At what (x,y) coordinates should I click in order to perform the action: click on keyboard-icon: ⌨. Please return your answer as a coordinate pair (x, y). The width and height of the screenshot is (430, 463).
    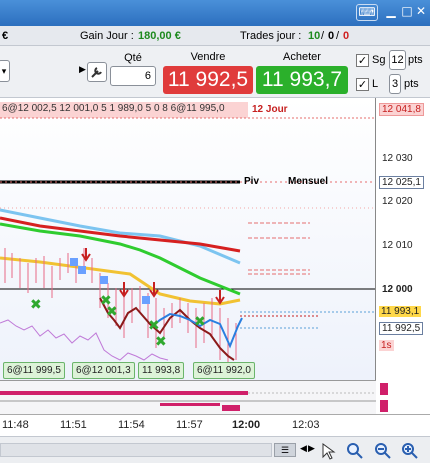
    Looking at the image, I should click on (367, 12).